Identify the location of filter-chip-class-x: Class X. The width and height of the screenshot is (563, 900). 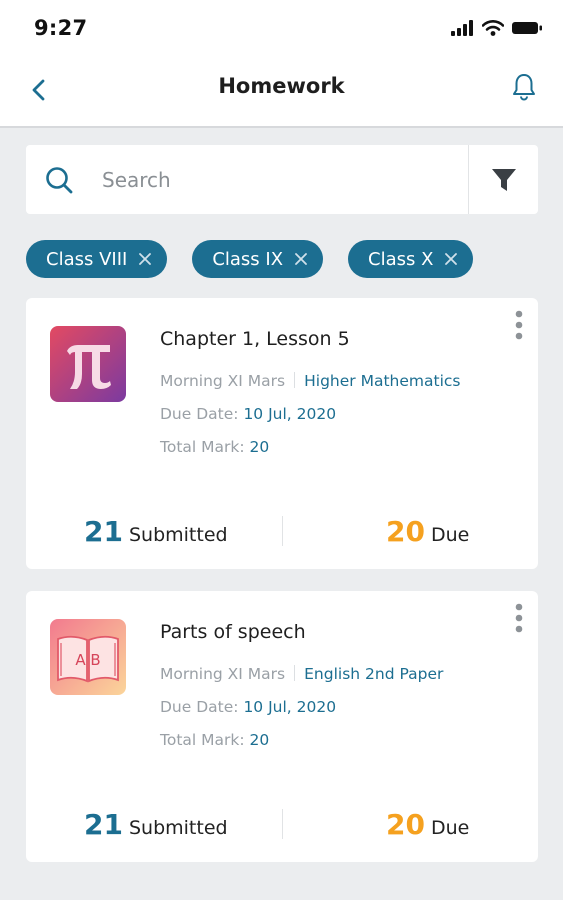
(411, 259).